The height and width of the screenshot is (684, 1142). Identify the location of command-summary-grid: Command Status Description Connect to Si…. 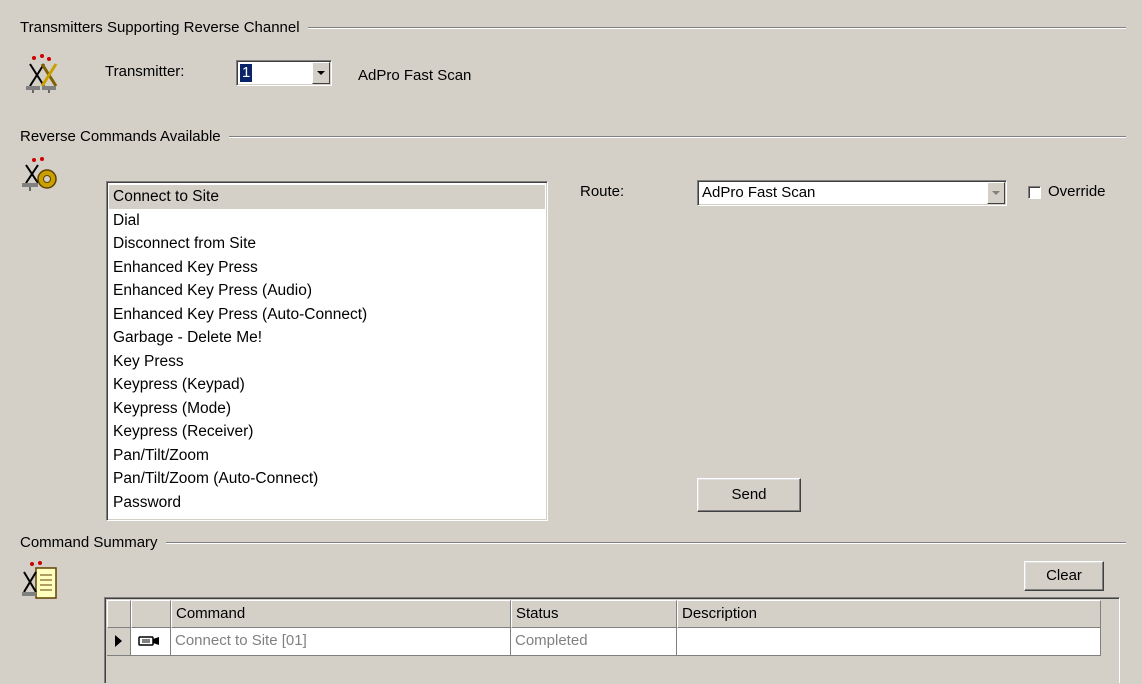
(612, 640).